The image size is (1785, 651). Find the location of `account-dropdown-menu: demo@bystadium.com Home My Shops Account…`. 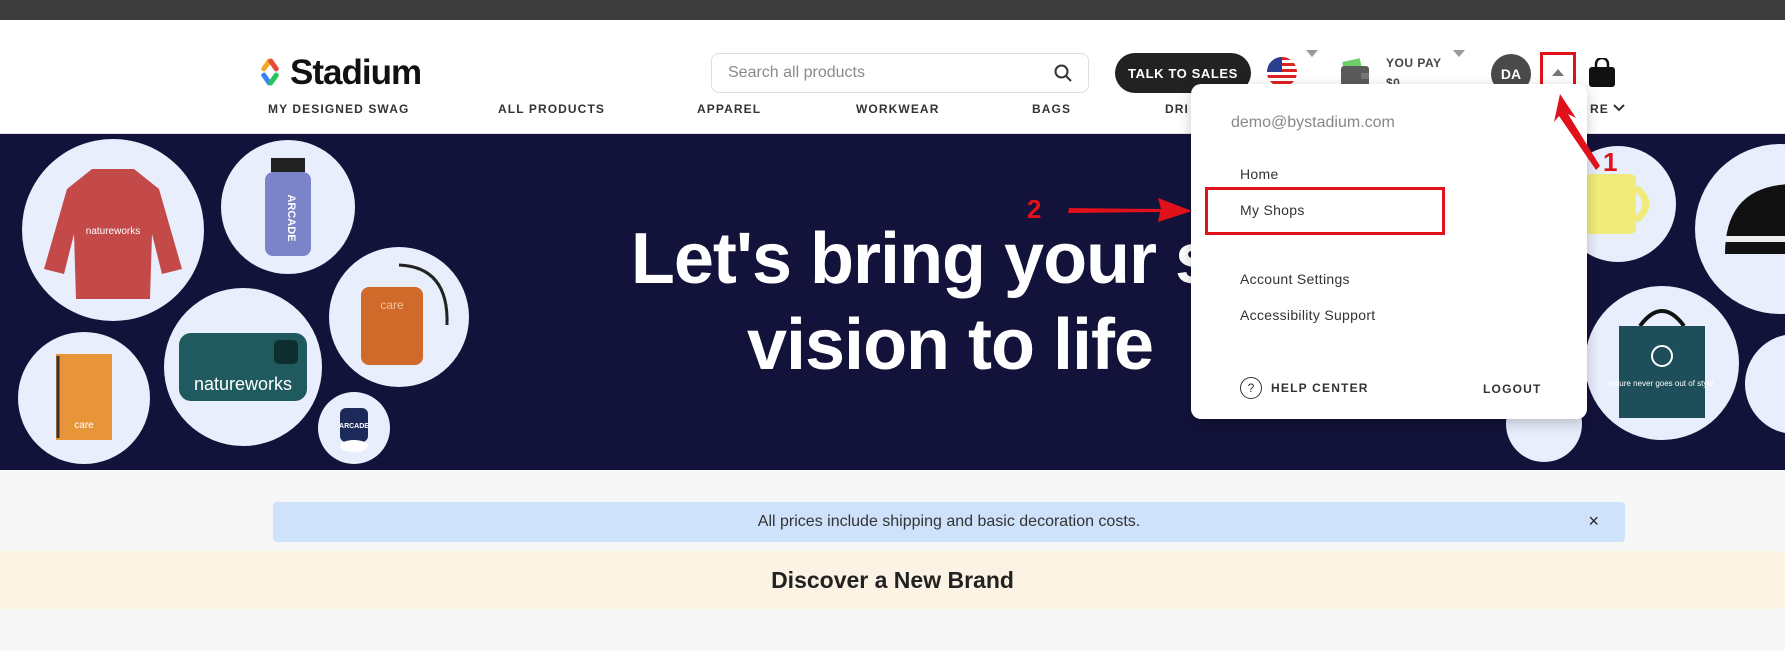

account-dropdown-menu: demo@bystadium.com Home My Shops Account… is located at coordinates (1389, 251).